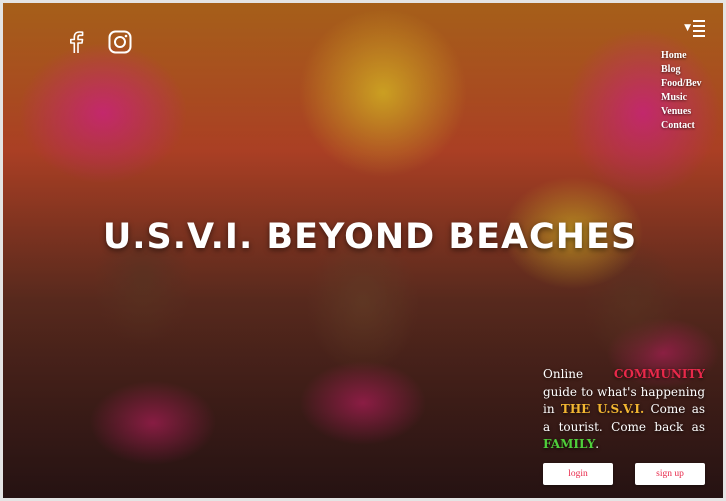  What do you see at coordinates (681, 112) in the screenshot?
I see `nav-item-venues: Venues` at bounding box center [681, 112].